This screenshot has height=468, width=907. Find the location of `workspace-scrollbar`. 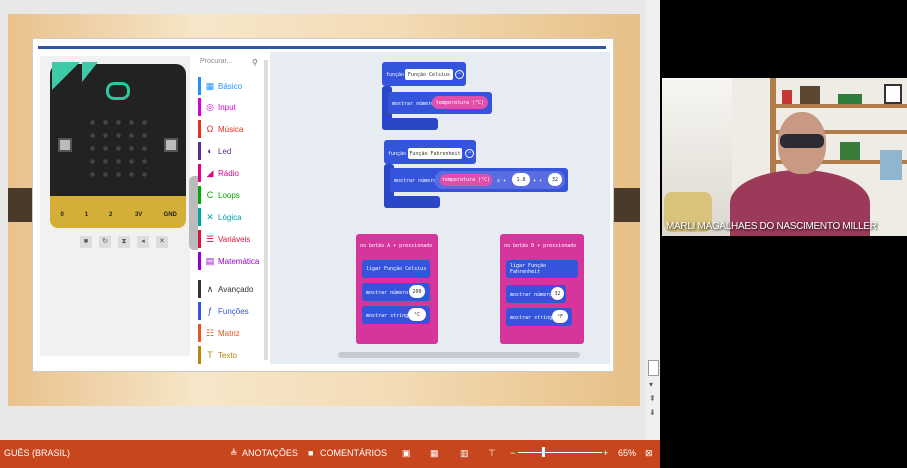

workspace-scrollbar is located at coordinates (459, 355).